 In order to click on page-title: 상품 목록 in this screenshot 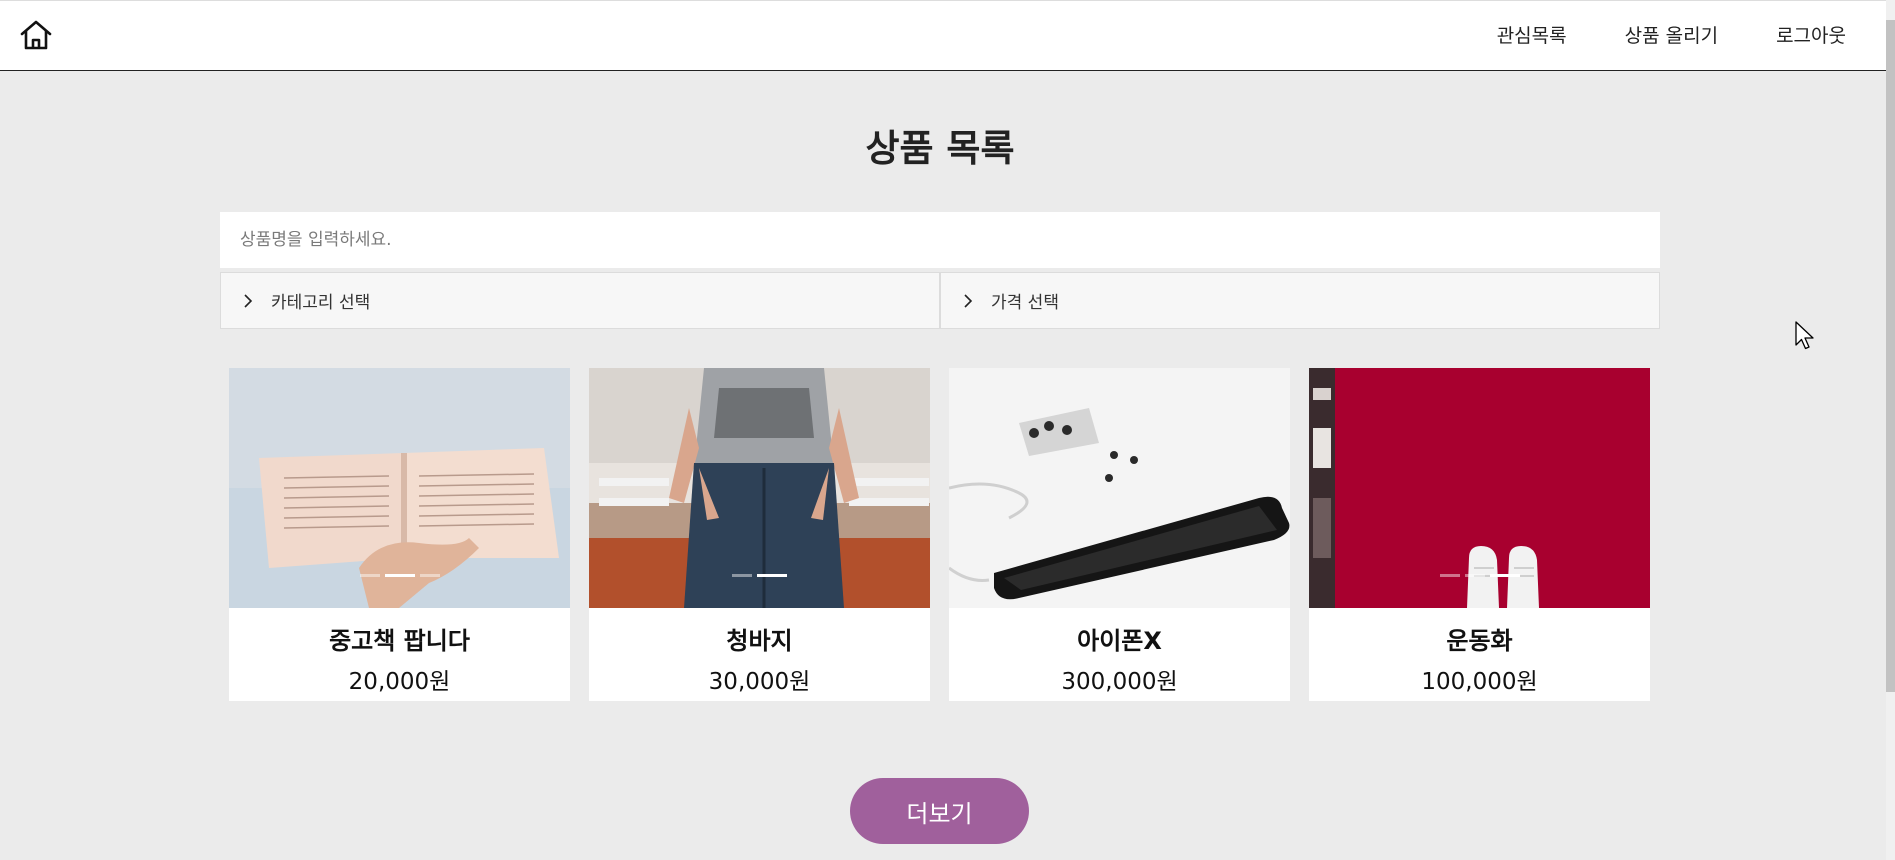, I will do `click(940, 148)`.